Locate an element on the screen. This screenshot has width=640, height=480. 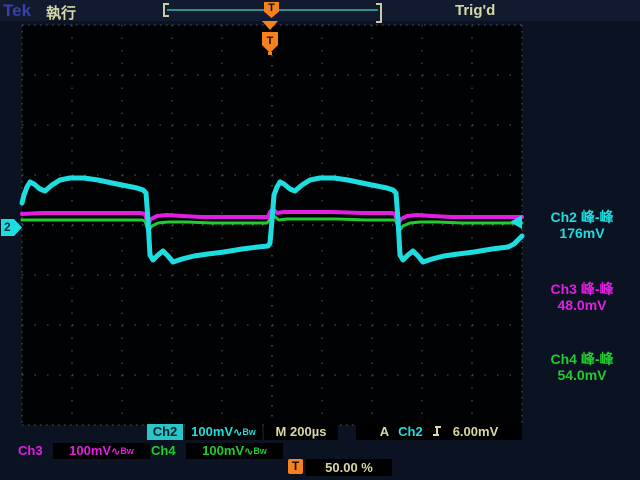
trigger-source: Ch2 is located at coordinates (410, 431).